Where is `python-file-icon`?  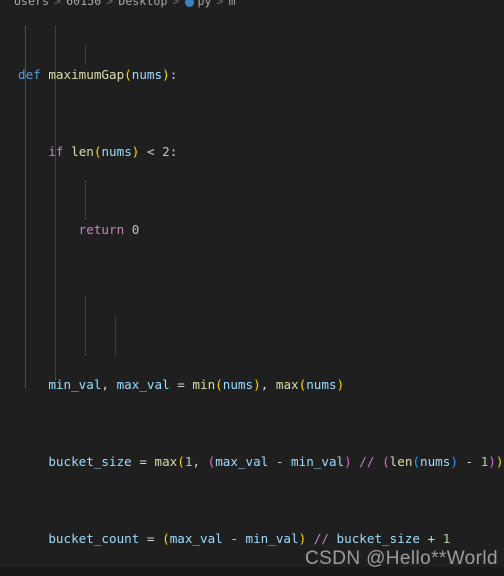
python-file-icon is located at coordinates (189, 3).